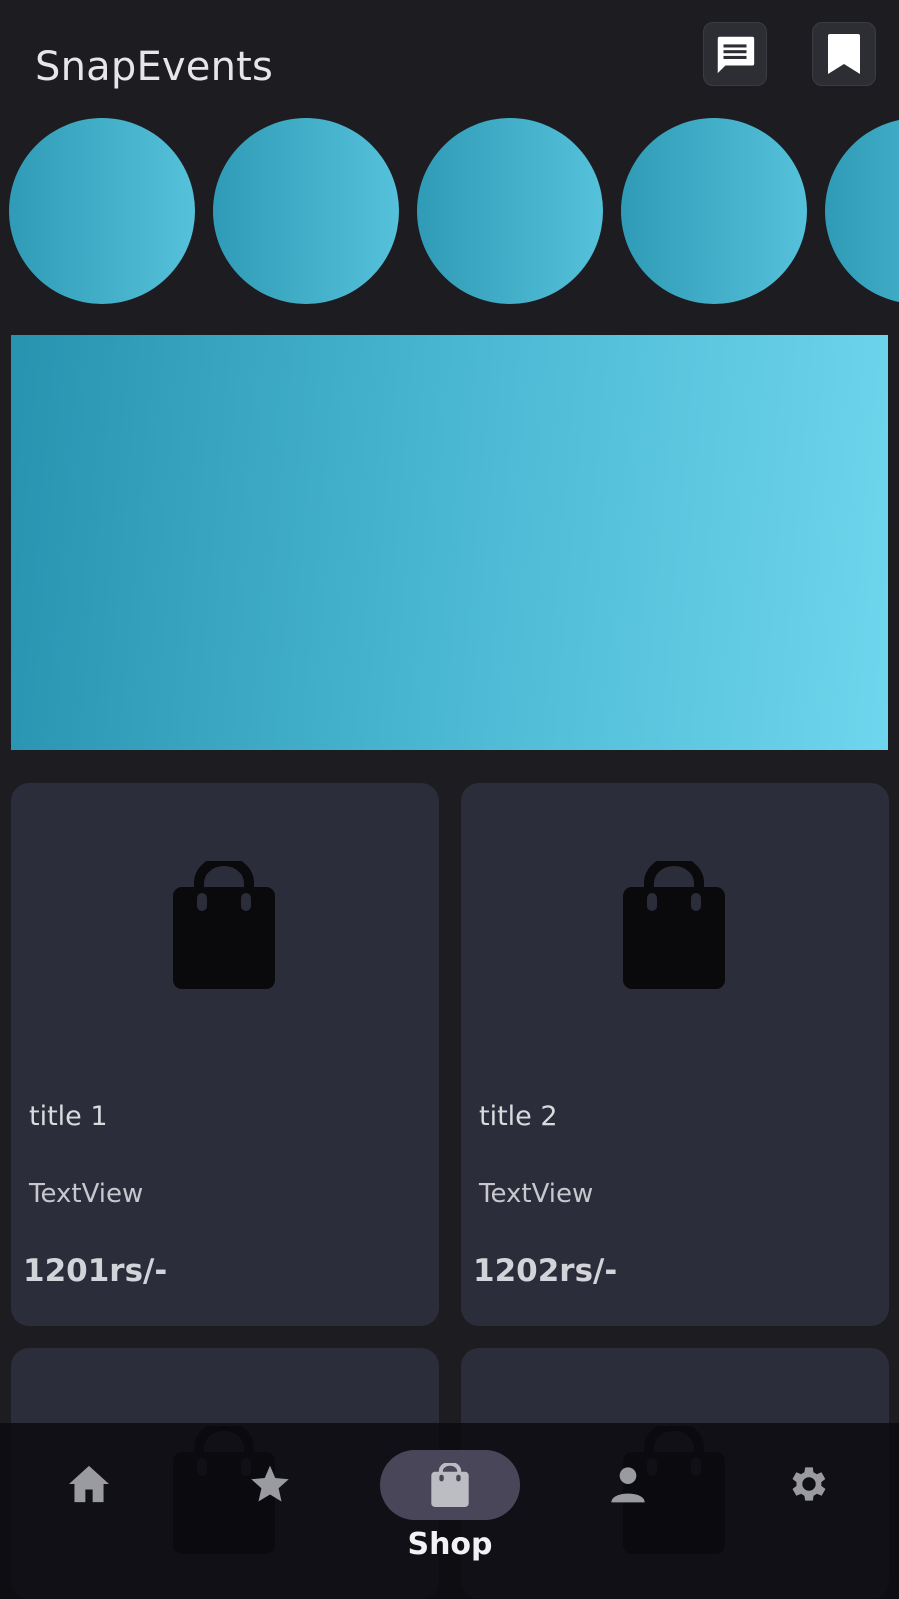 The width and height of the screenshot is (899, 1599). I want to click on bookmark-icon, so click(844, 54).